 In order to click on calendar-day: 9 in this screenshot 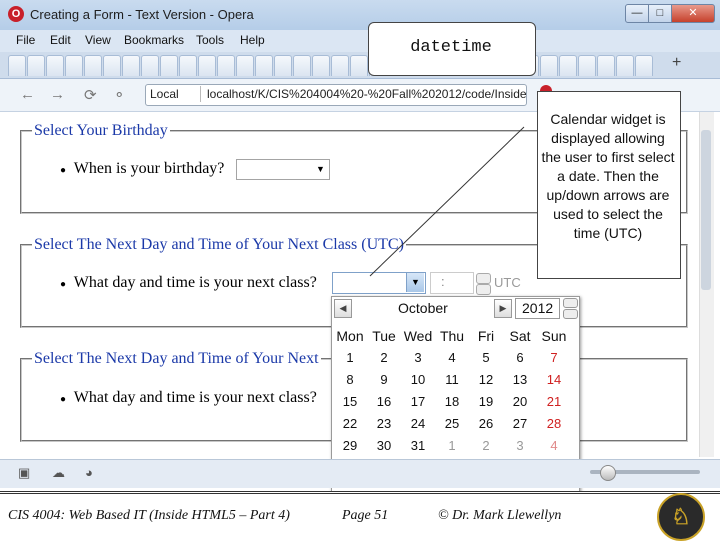, I will do `click(384, 379)`.